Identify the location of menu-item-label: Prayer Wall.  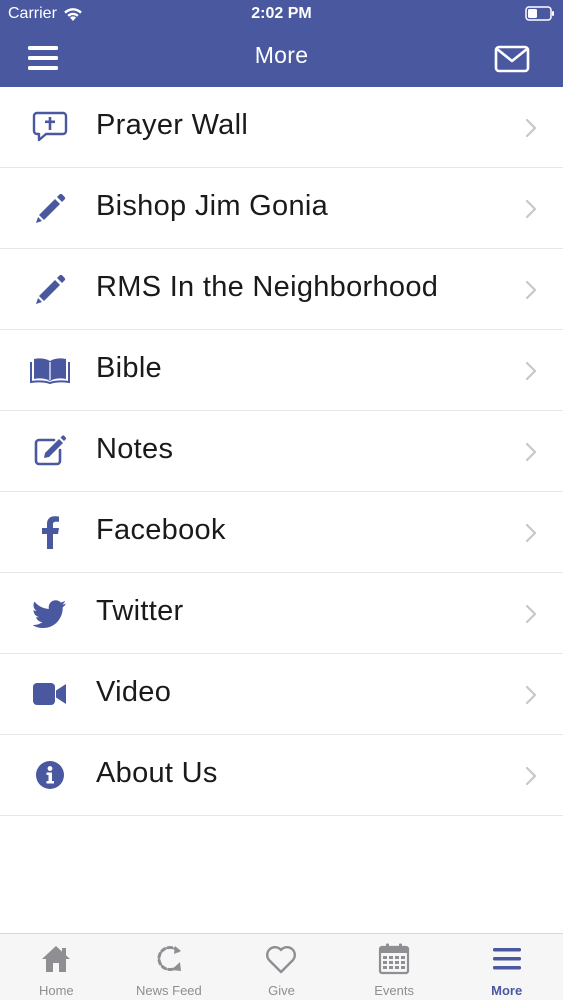
(172, 125).